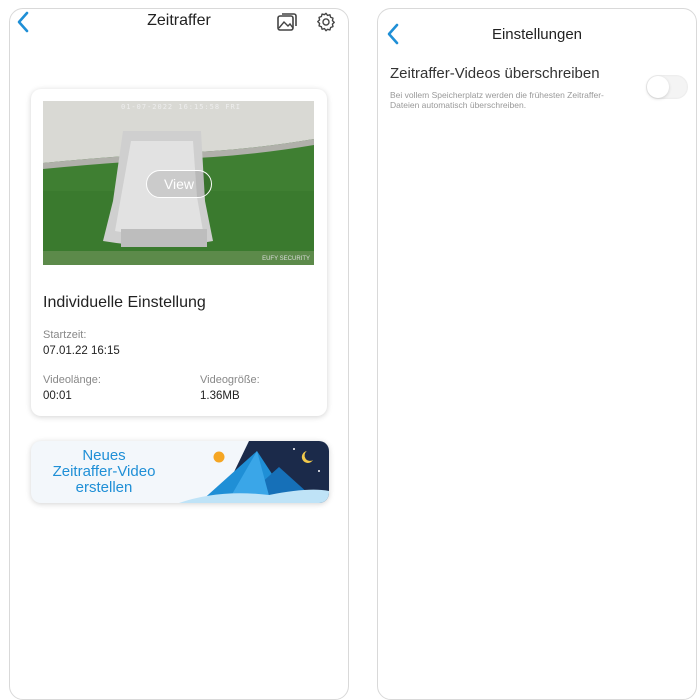 This screenshot has height=700, width=697. Describe the element at coordinates (65, 335) in the screenshot. I see `start-label: Startzeit:` at that location.